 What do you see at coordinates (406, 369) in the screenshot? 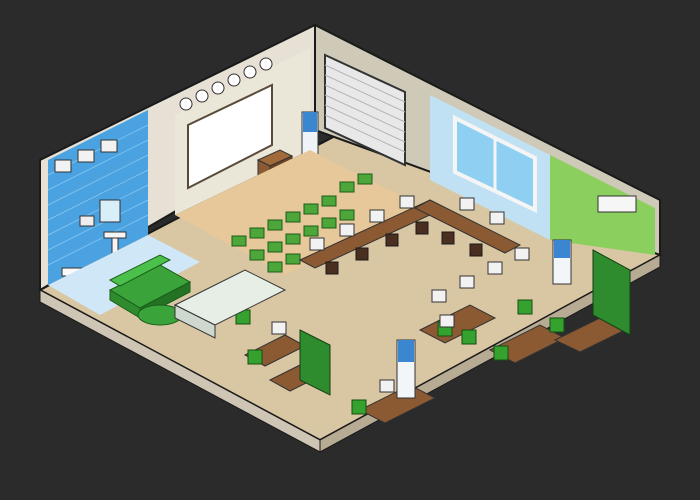
I see `water-cooler-mid` at bounding box center [406, 369].